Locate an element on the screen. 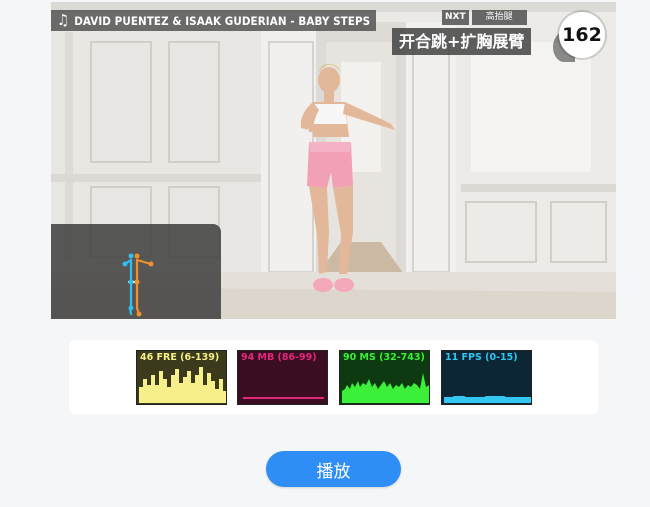  next-tag: NXT is located at coordinates (455, 17).